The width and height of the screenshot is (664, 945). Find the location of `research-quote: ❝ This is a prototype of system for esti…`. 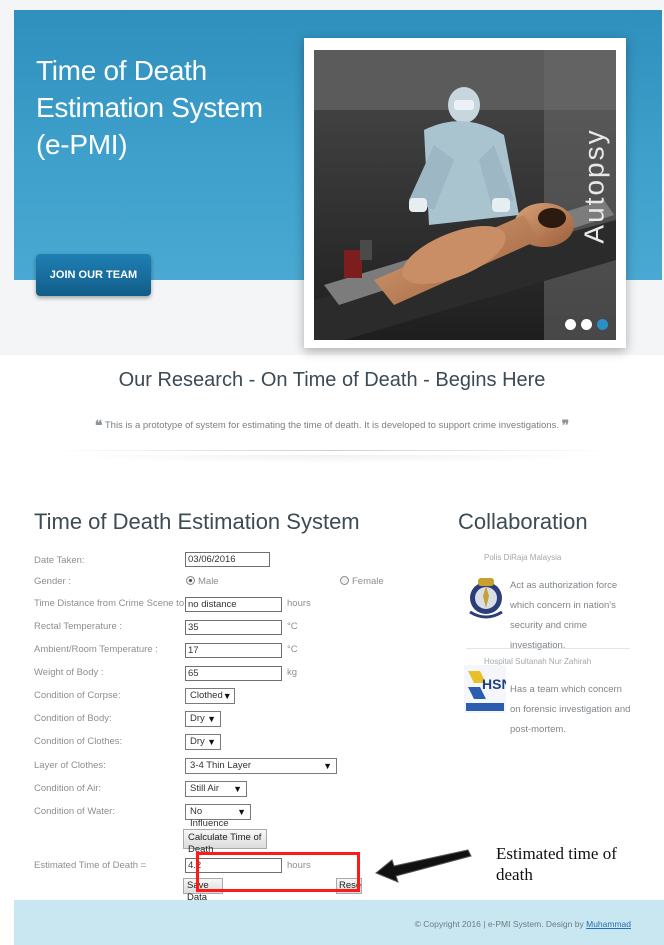

research-quote: ❝ This is a prototype of system for esti… is located at coordinates (332, 425).